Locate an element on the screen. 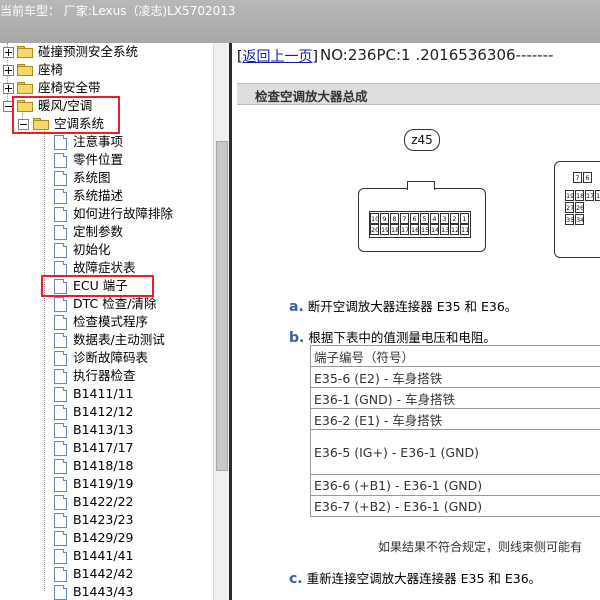 The image size is (600, 600). table-cell: E36-1 (GND) - 车身搭铁 is located at coordinates (455, 398).